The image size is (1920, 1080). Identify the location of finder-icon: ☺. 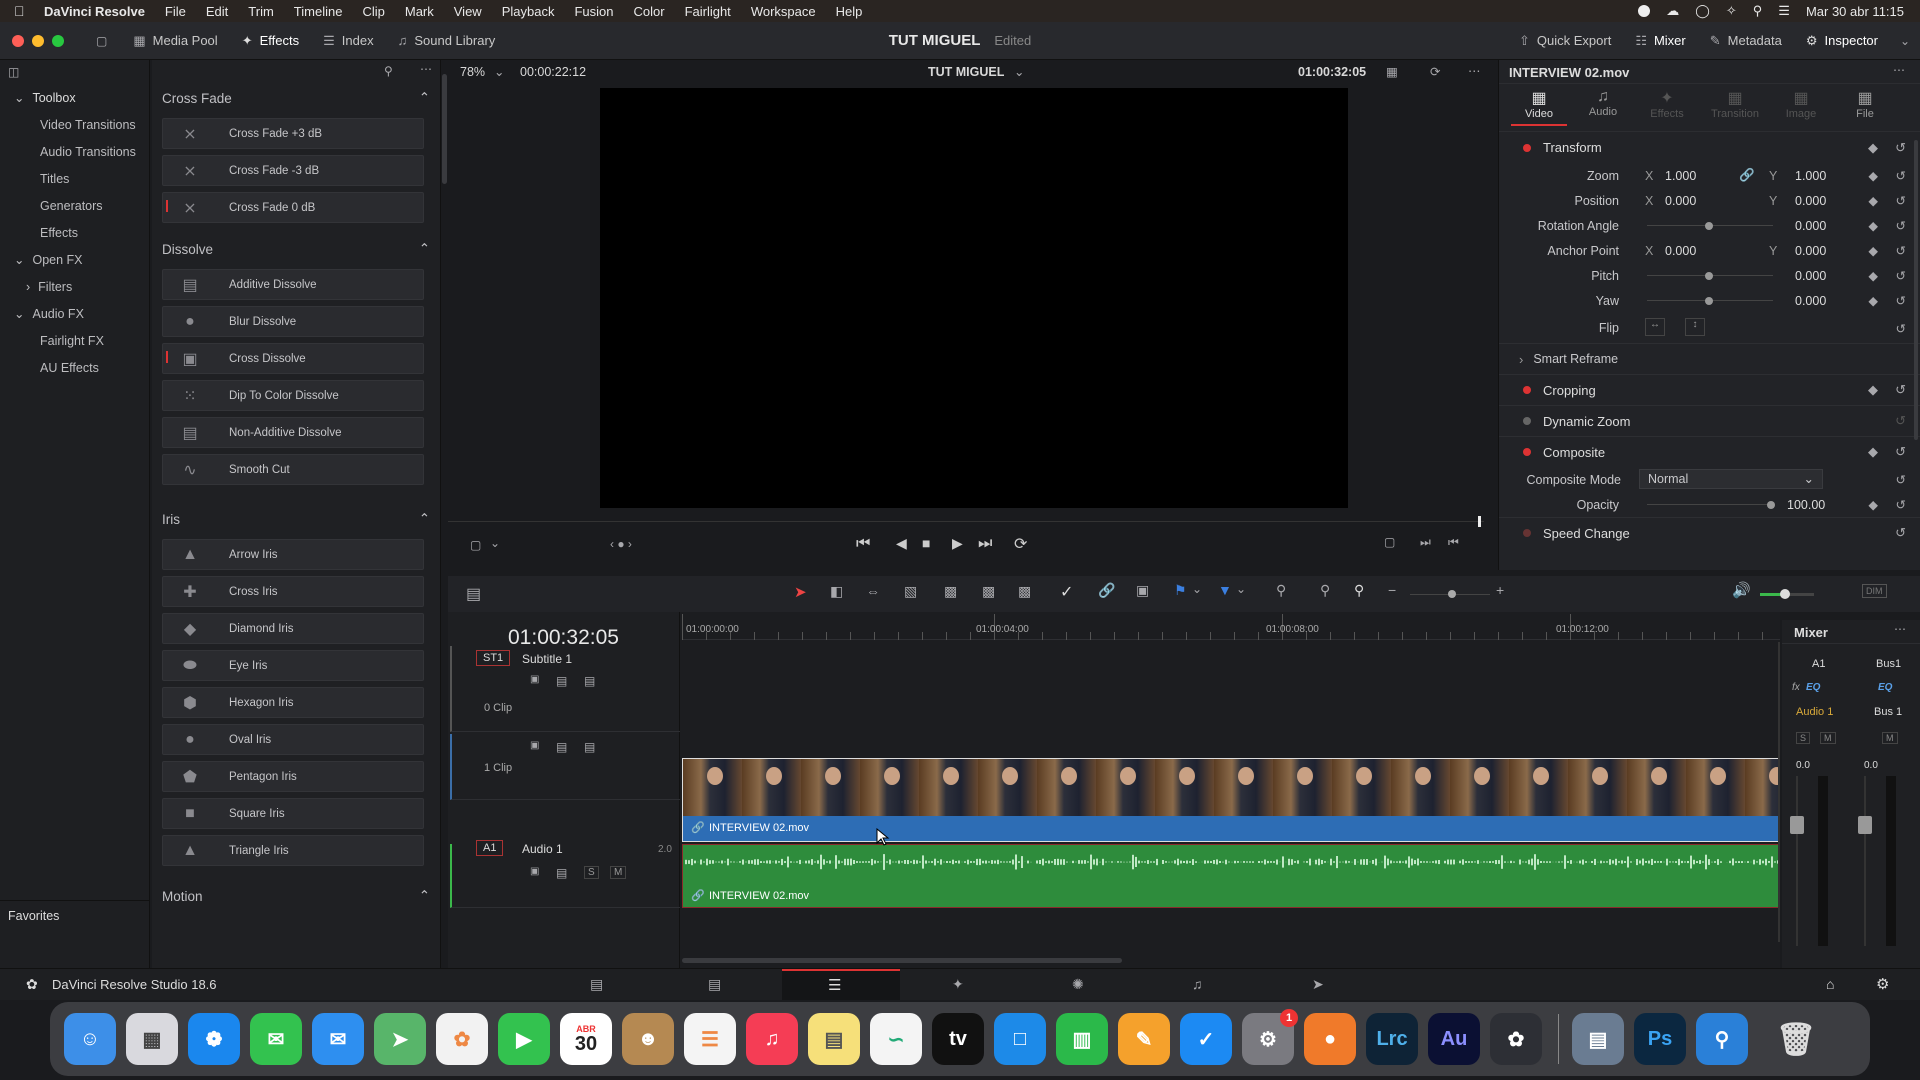
(90, 1039).